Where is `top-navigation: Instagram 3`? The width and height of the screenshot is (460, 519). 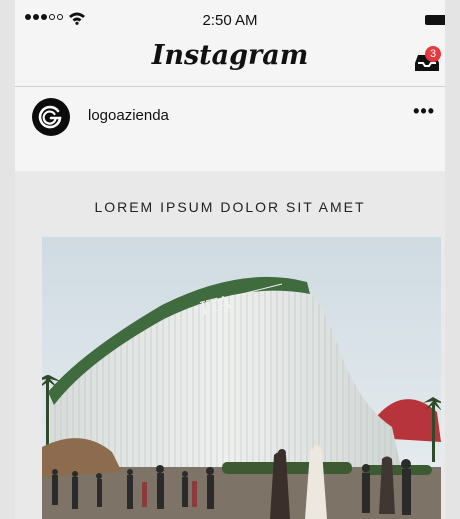
top-navigation: Instagram 3 is located at coordinates (230, 61).